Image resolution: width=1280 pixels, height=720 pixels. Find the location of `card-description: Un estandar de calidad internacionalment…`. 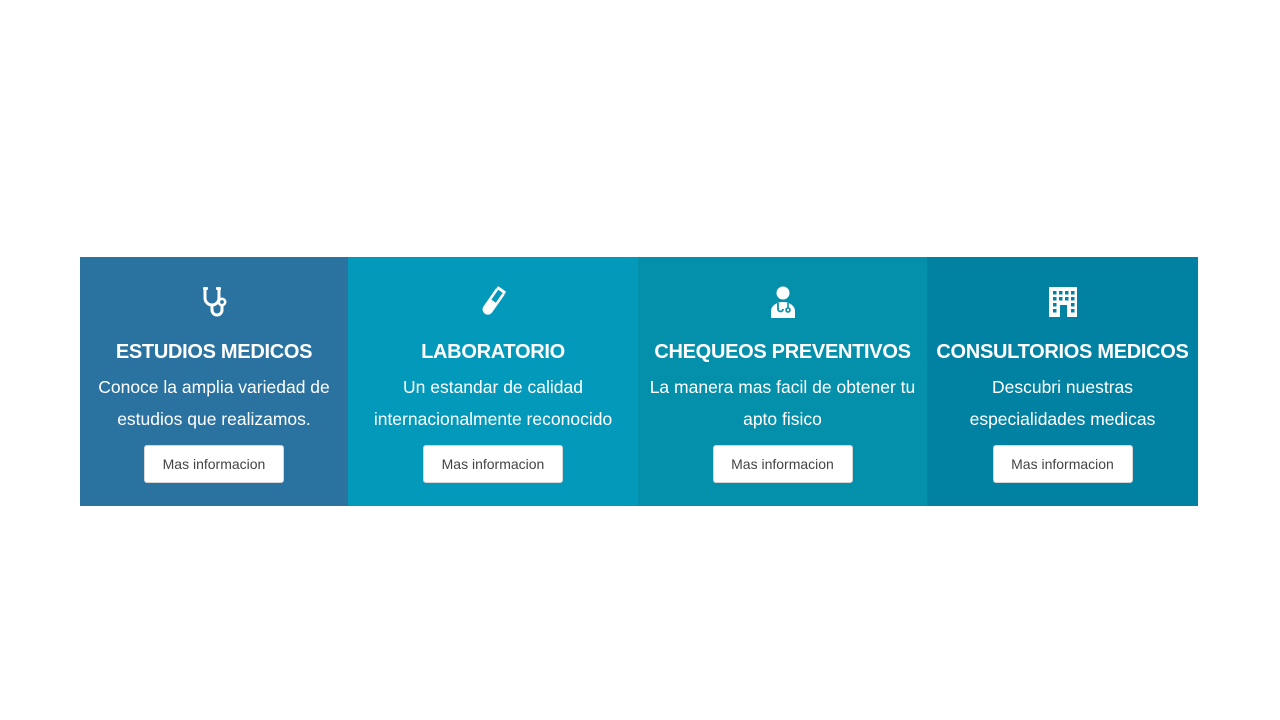

card-description: Un estandar de calidad internacionalment… is located at coordinates (493, 403).